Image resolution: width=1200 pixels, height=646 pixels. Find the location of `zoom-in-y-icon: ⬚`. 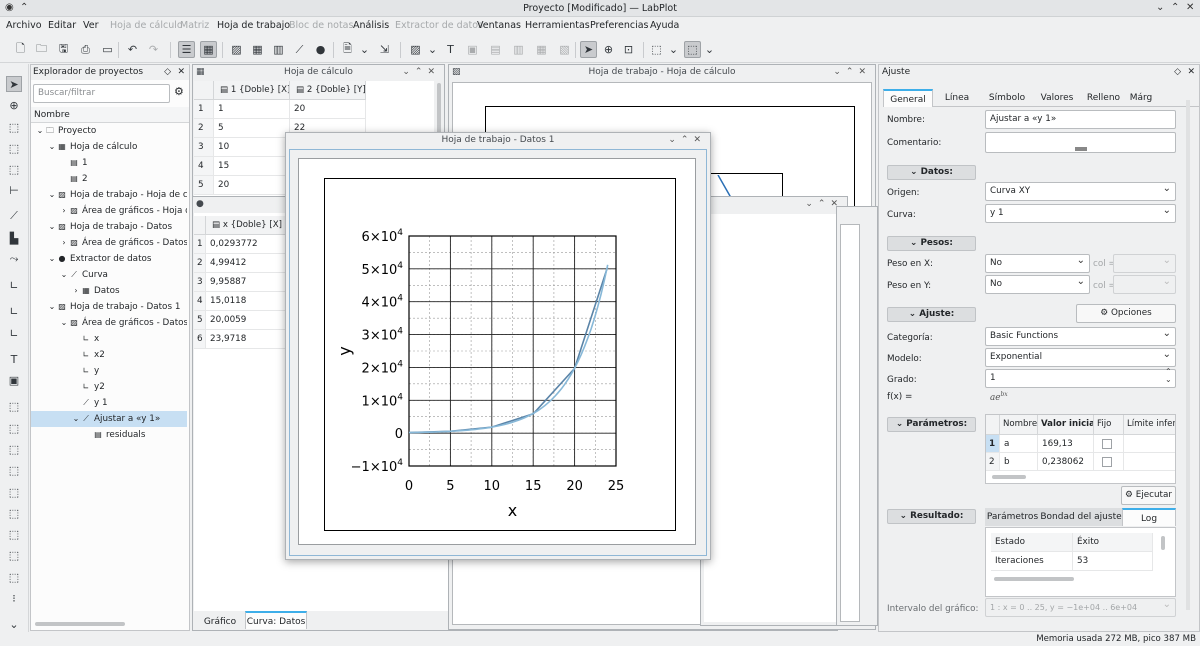

zoom-in-y-icon: ⬚ is located at coordinates (14, 555).